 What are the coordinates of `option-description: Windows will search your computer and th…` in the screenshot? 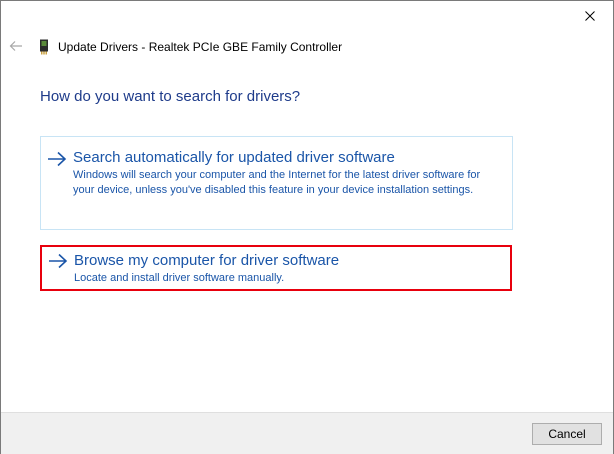 It's located at (277, 182).